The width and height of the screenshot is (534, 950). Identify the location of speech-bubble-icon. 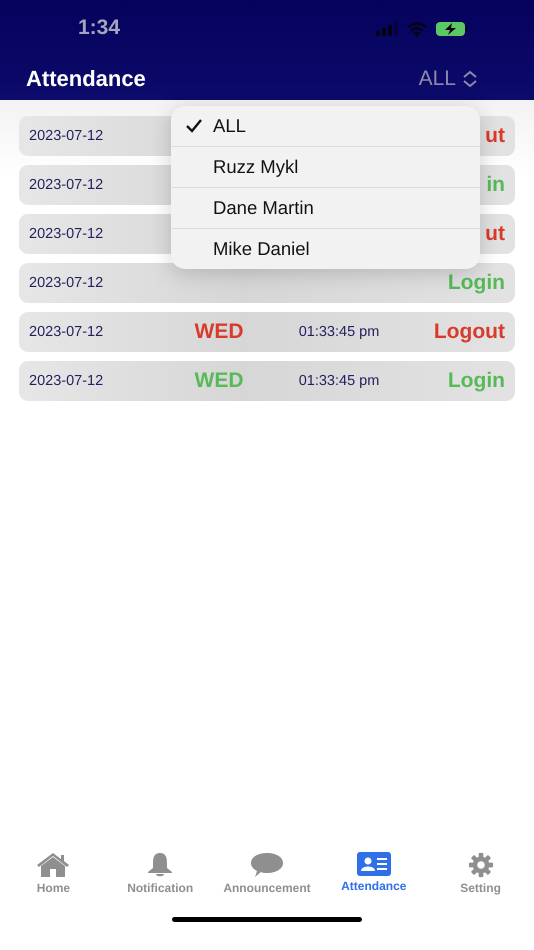
(267, 865).